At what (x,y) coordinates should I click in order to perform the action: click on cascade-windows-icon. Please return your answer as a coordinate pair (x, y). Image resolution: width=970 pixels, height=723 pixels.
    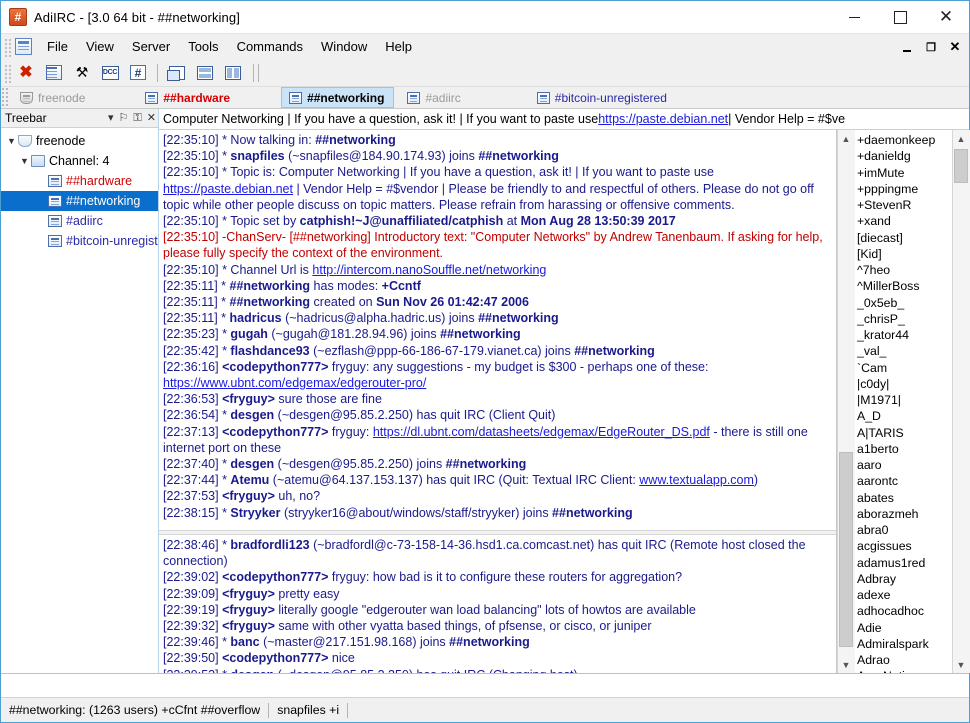
    Looking at the image, I should click on (177, 73).